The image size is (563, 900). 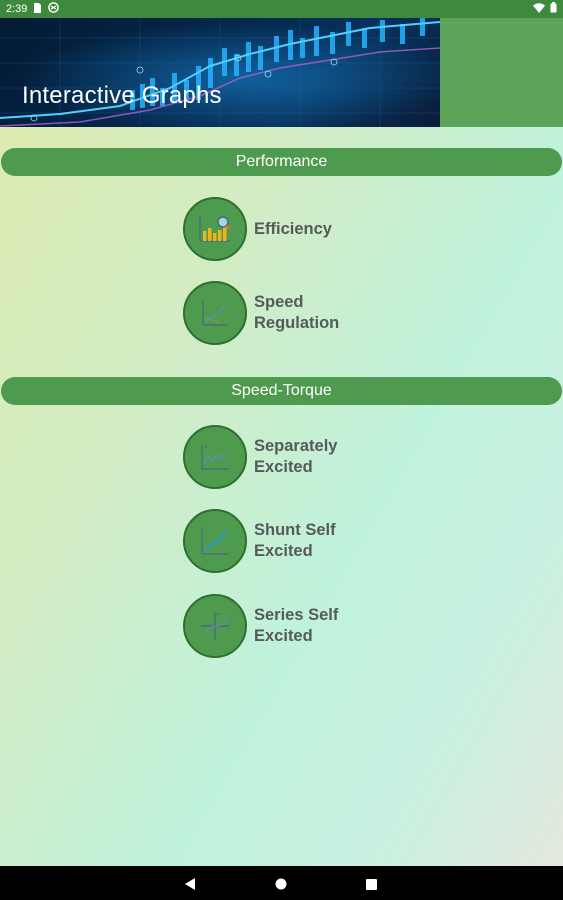 I want to click on system-nav-bar, so click(x=281, y=883).